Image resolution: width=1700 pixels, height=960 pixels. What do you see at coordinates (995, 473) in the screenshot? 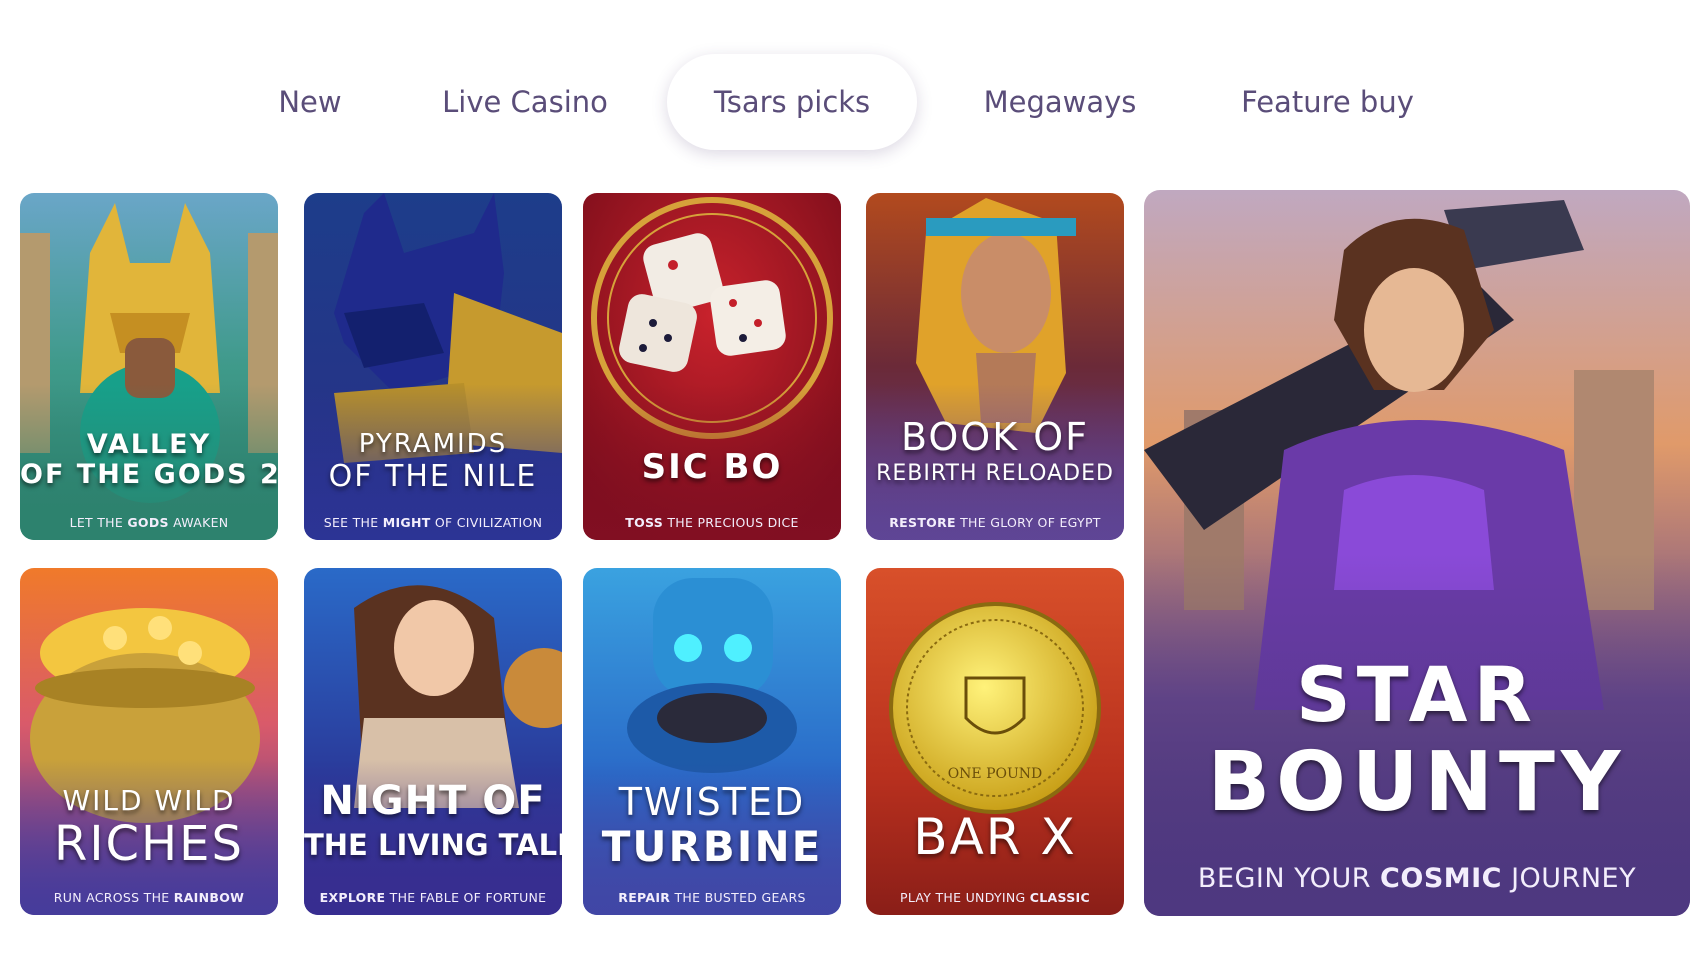
I see `game-title-line-2: REBIRTH RELOADED` at bounding box center [995, 473].